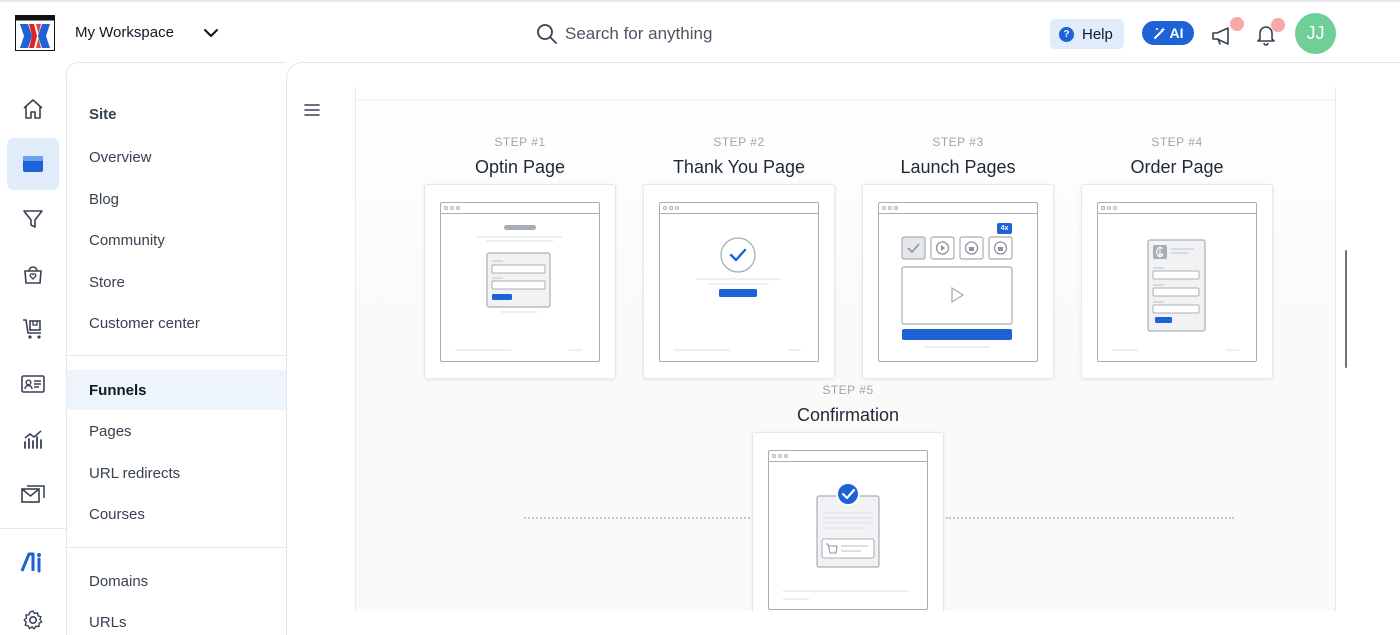 The height and width of the screenshot is (635, 1400). Describe the element at coordinates (176, 240) in the screenshot. I see `subnav-item-community: Community` at that location.